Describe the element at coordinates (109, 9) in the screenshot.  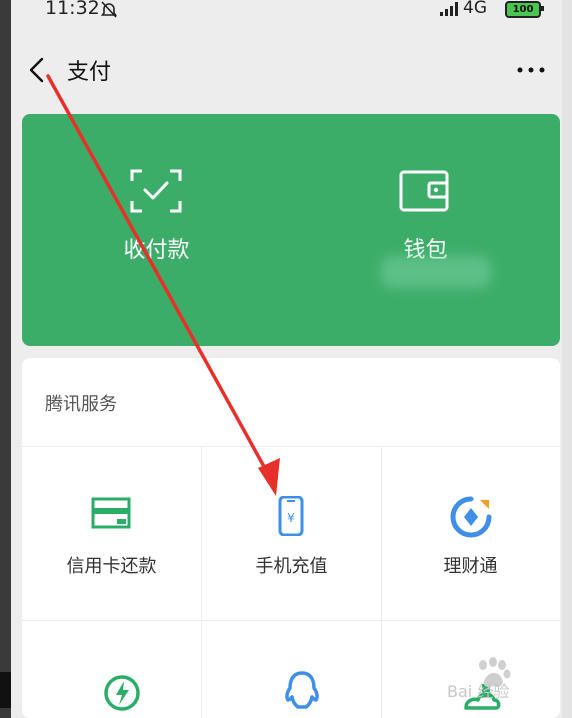
I see `bell-muted-icon` at that location.